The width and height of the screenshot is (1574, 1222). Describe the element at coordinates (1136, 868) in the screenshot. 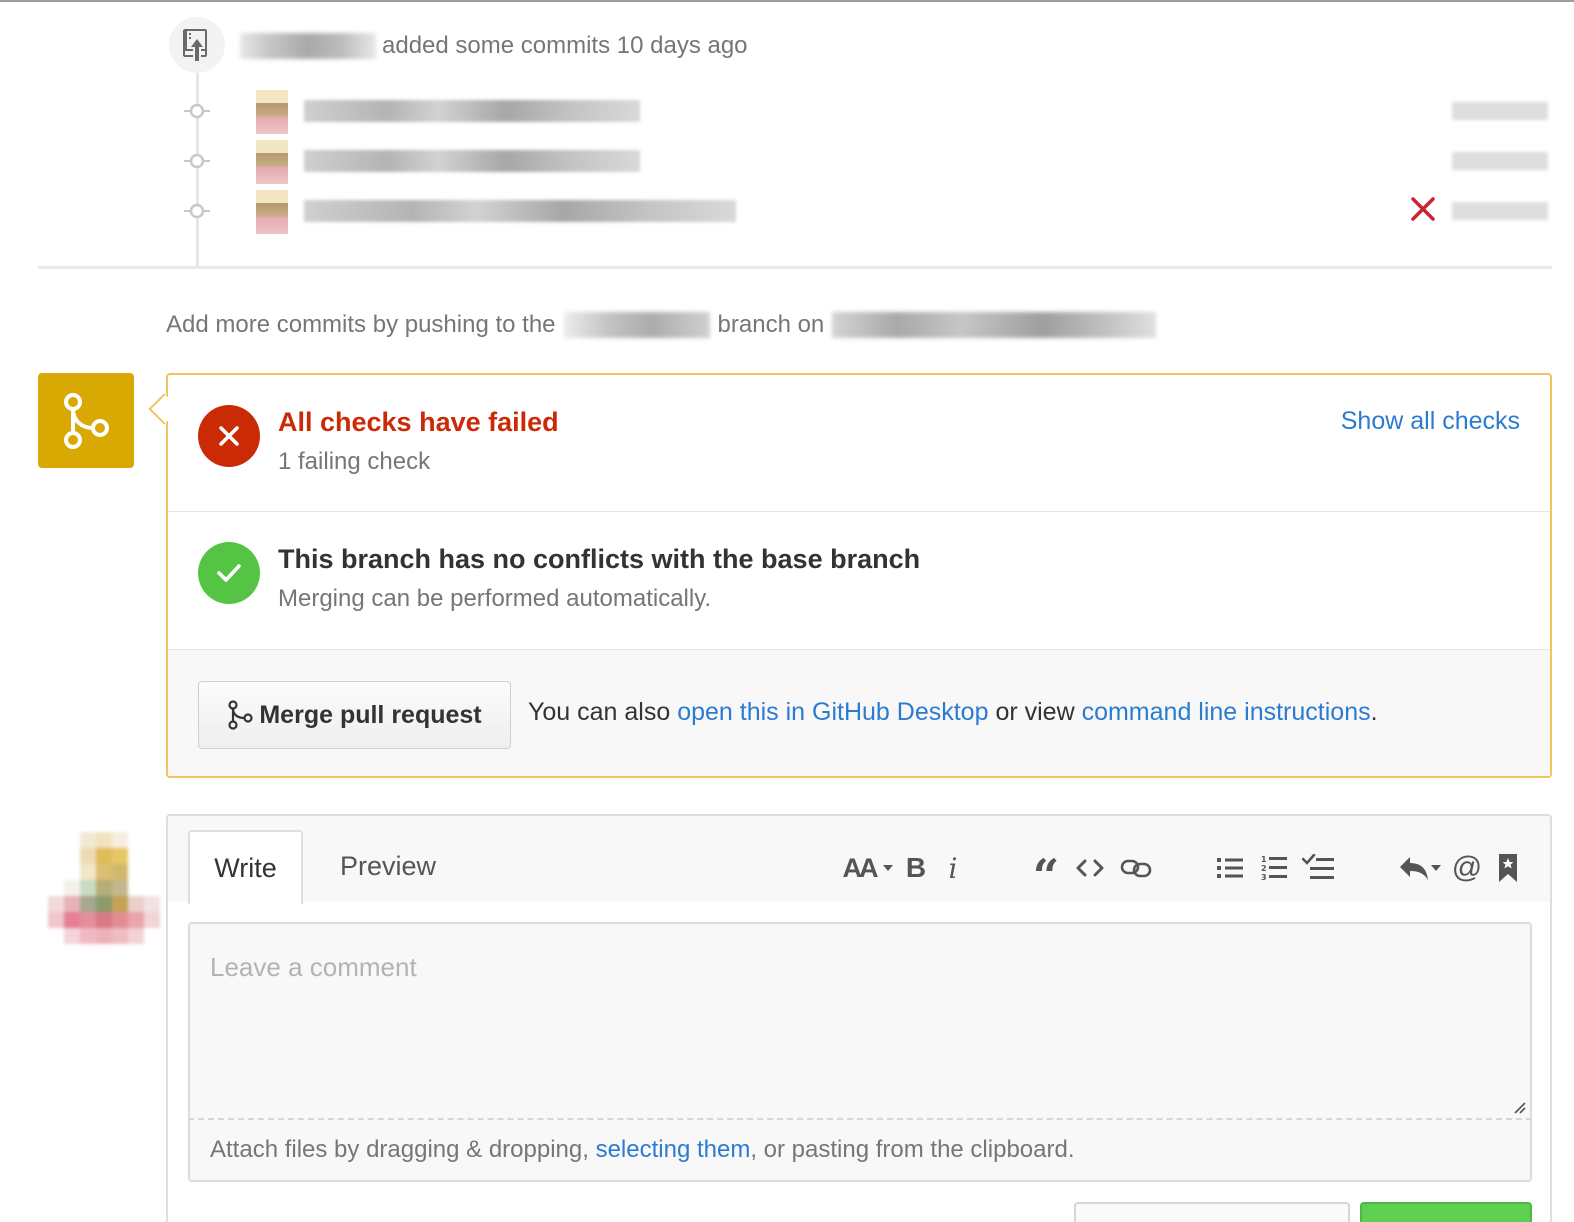

I see `link-icon` at that location.